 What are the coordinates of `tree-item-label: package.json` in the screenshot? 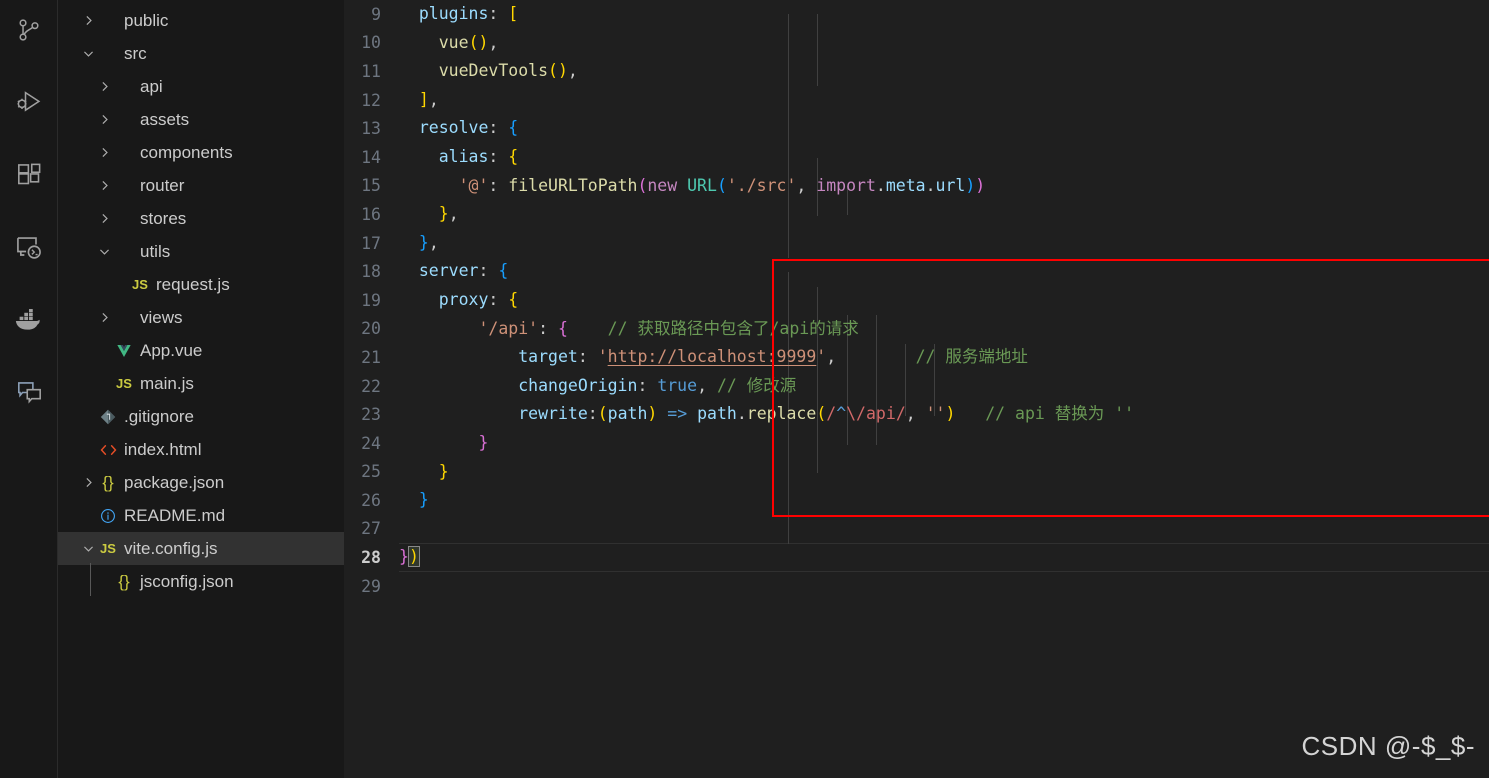 It's located at (174, 482).